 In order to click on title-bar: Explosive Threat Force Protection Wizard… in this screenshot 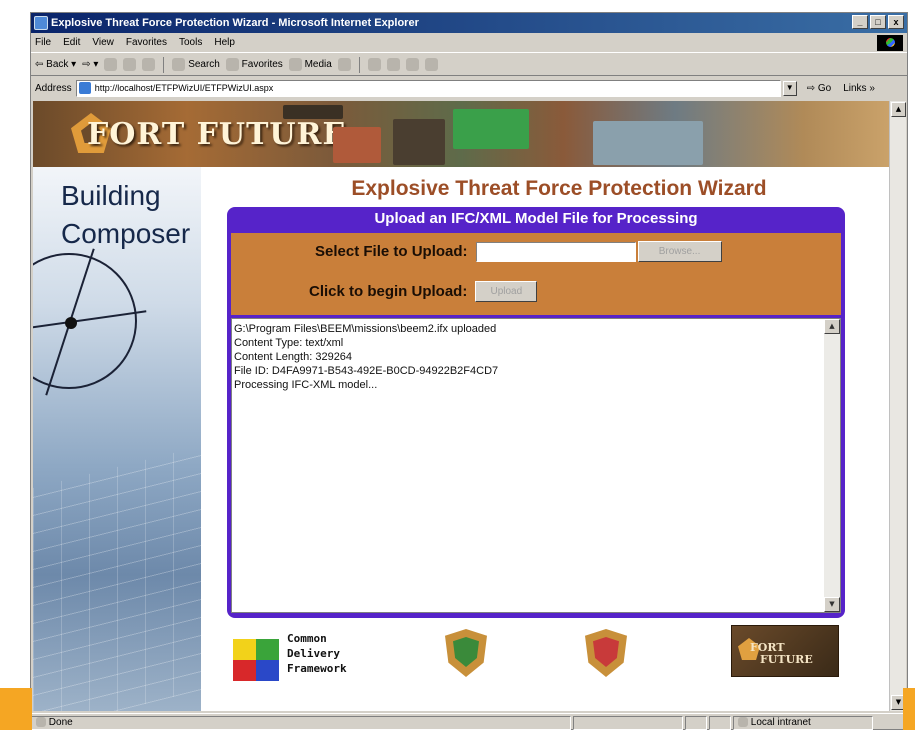, I will do `click(469, 23)`.